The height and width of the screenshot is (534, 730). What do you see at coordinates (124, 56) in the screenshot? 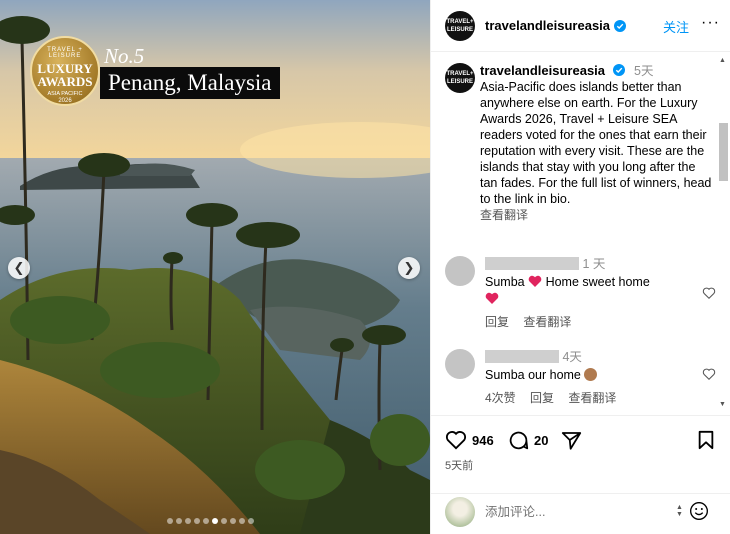
I see `rank-label: No.5` at bounding box center [124, 56].